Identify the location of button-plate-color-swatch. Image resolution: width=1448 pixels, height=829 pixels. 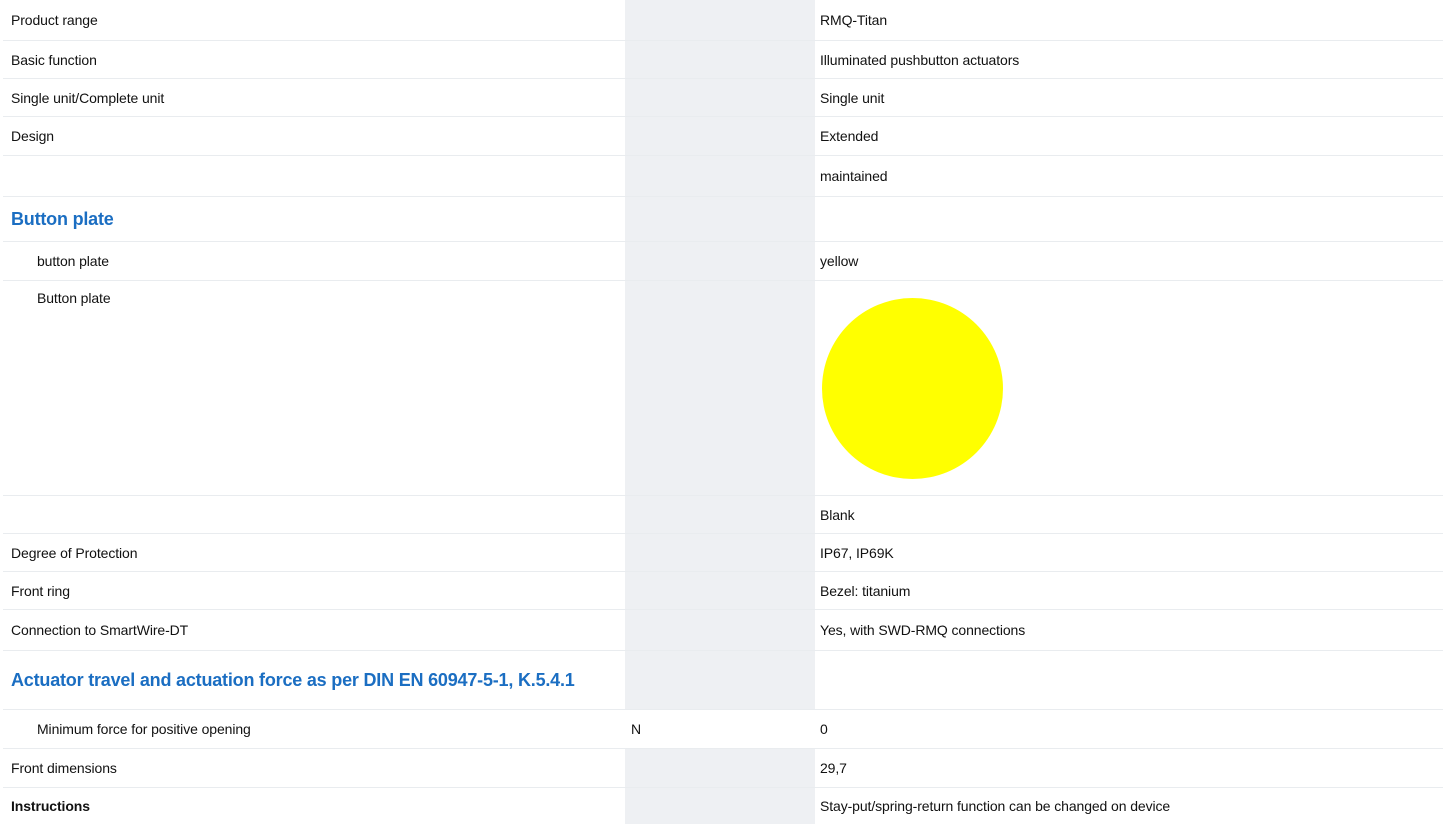
(912, 388).